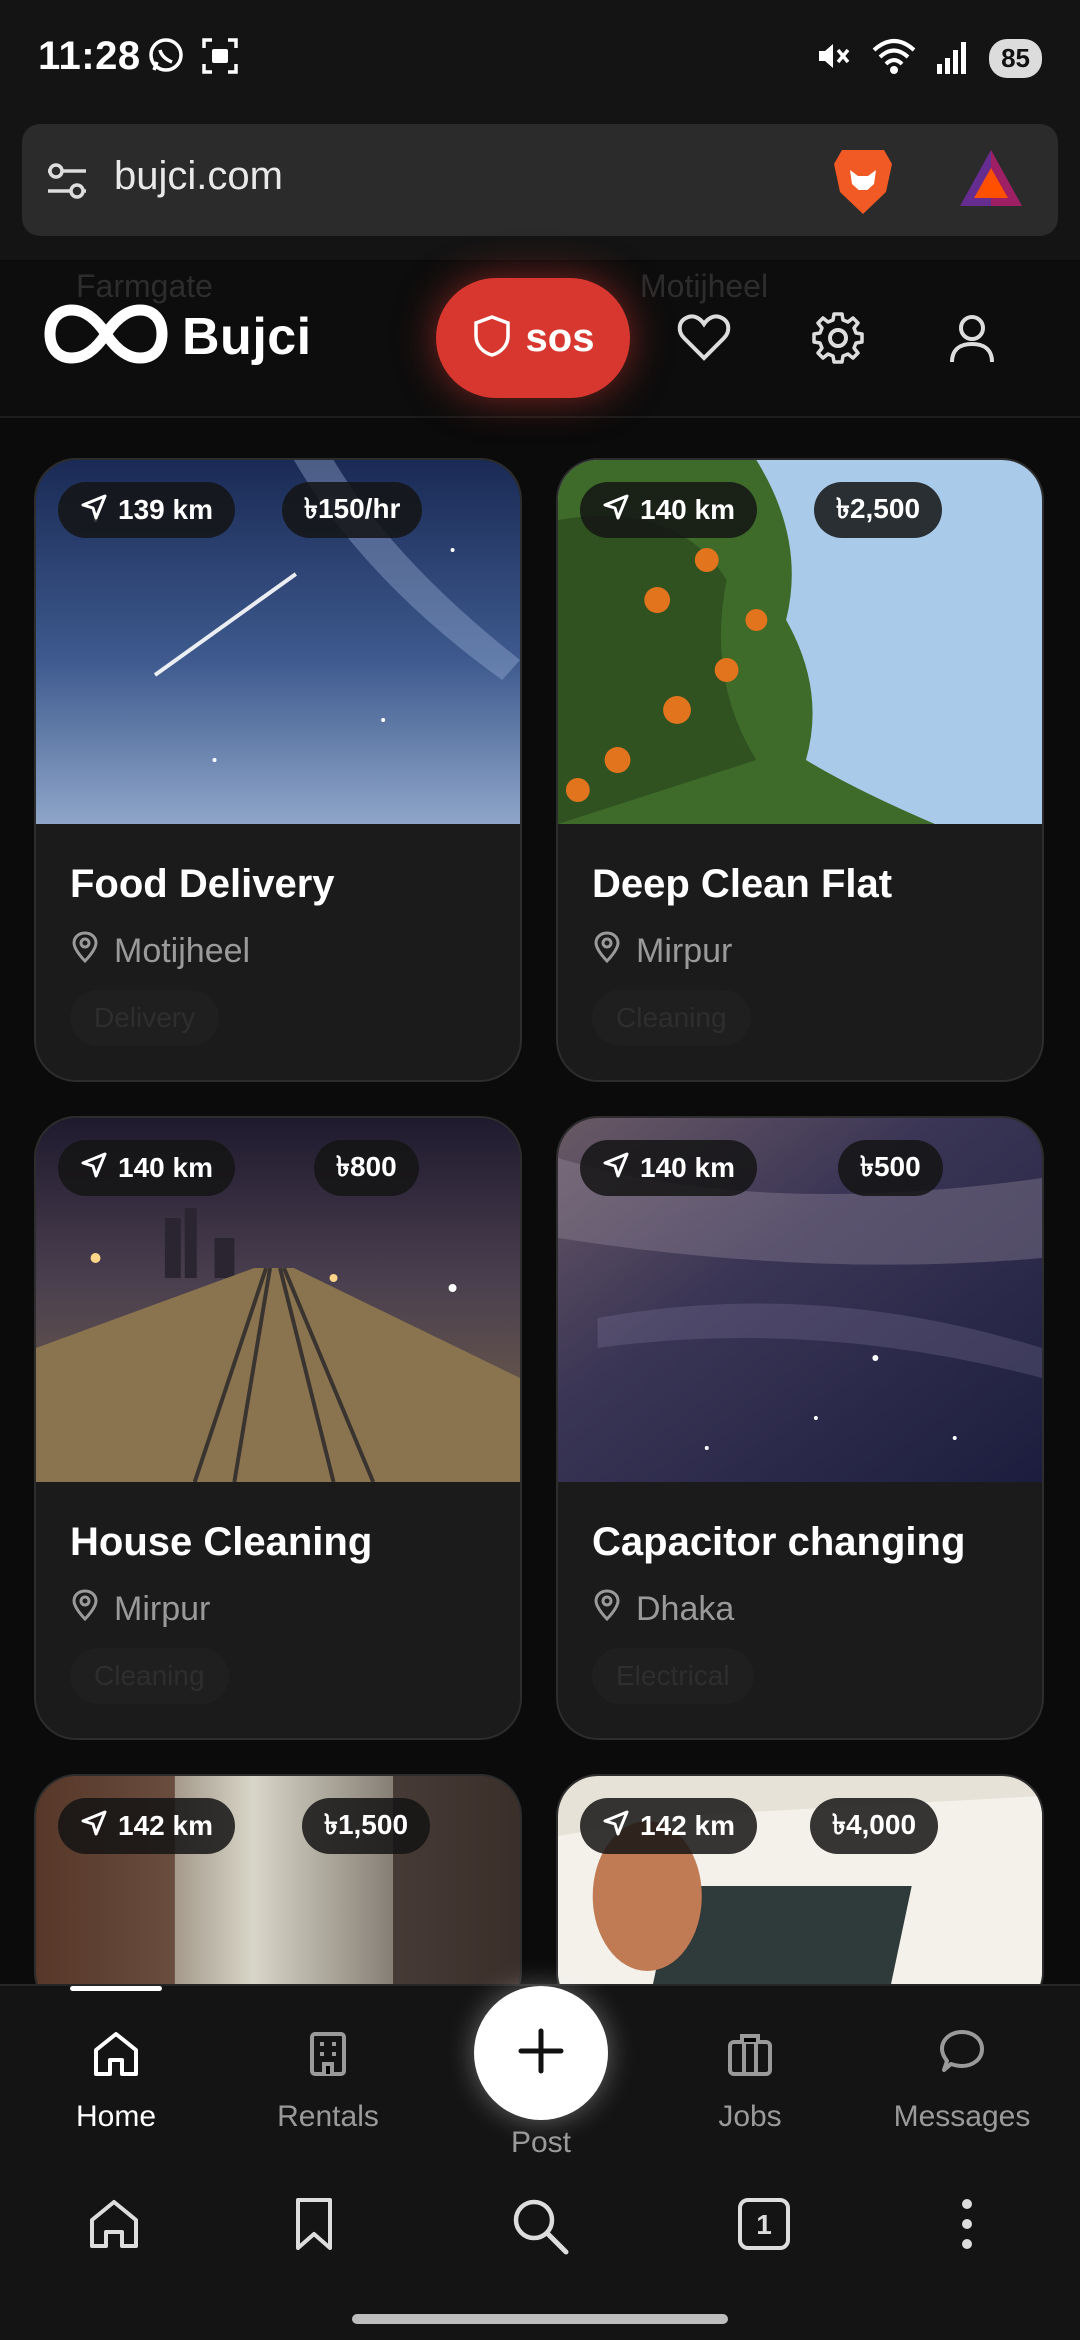  What do you see at coordinates (67, 183) in the screenshot?
I see `site-settings-icon` at bounding box center [67, 183].